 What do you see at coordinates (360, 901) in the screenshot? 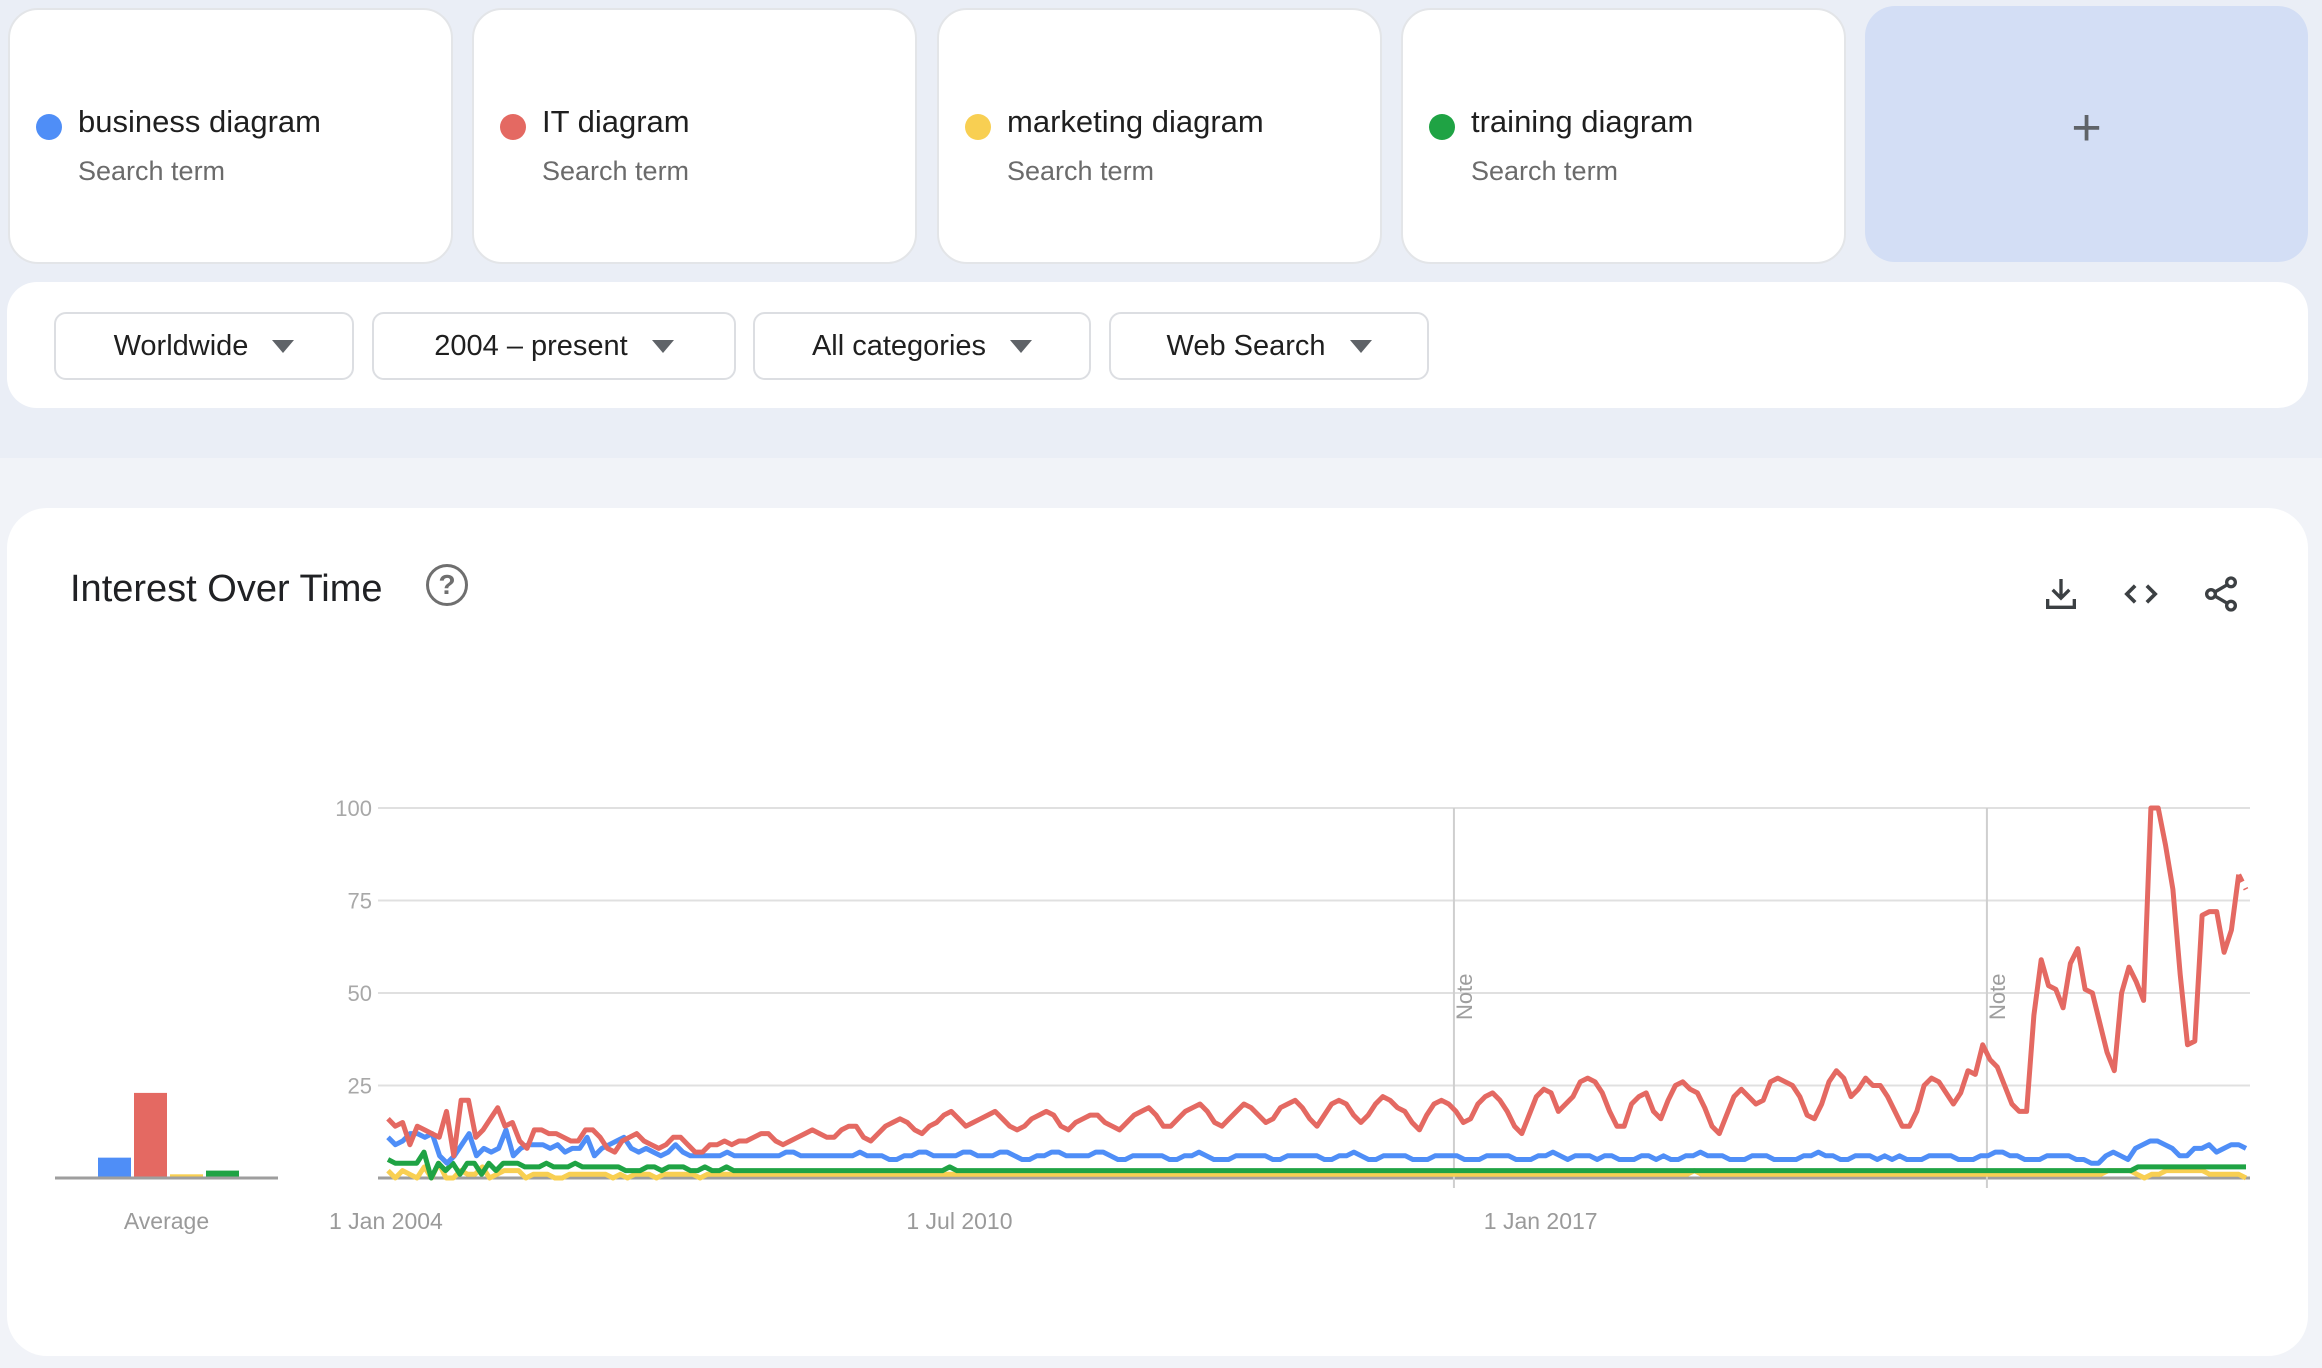
I see `y-tick-label: 75` at bounding box center [360, 901].